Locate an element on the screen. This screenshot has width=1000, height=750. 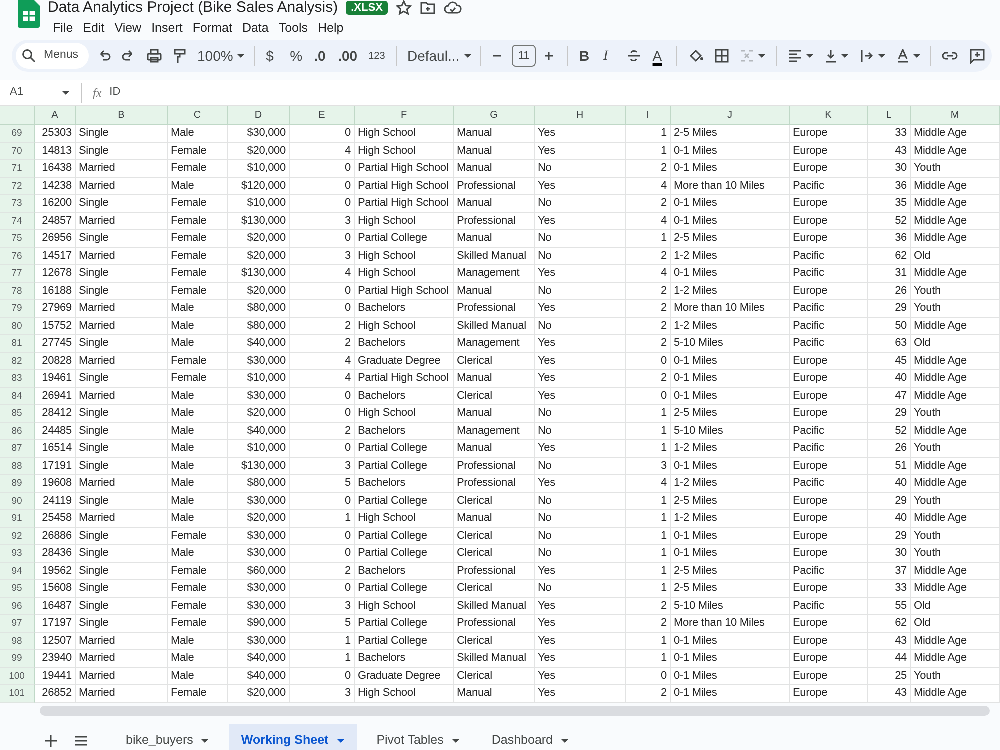
column-header: A is located at coordinates (55, 115).